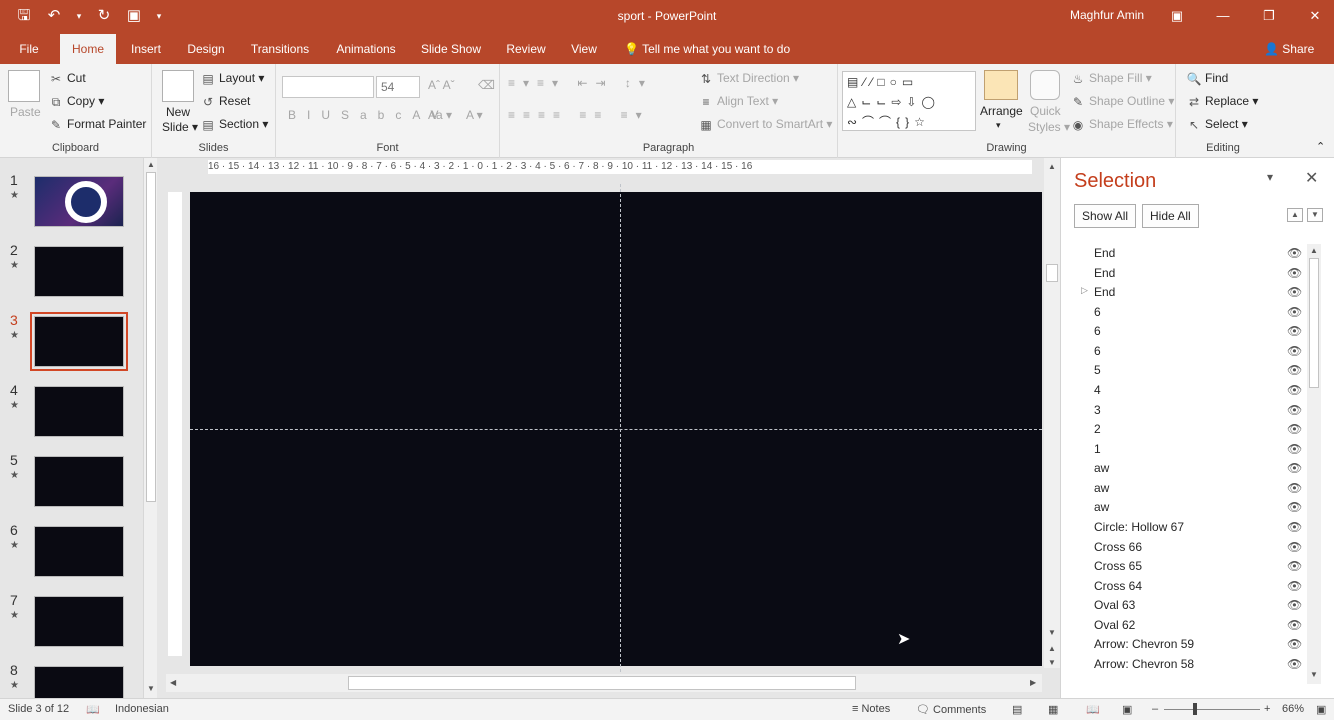  Describe the element at coordinates (97, 125) in the screenshot. I see `format-painter-button: ✎ Format Painter` at that location.